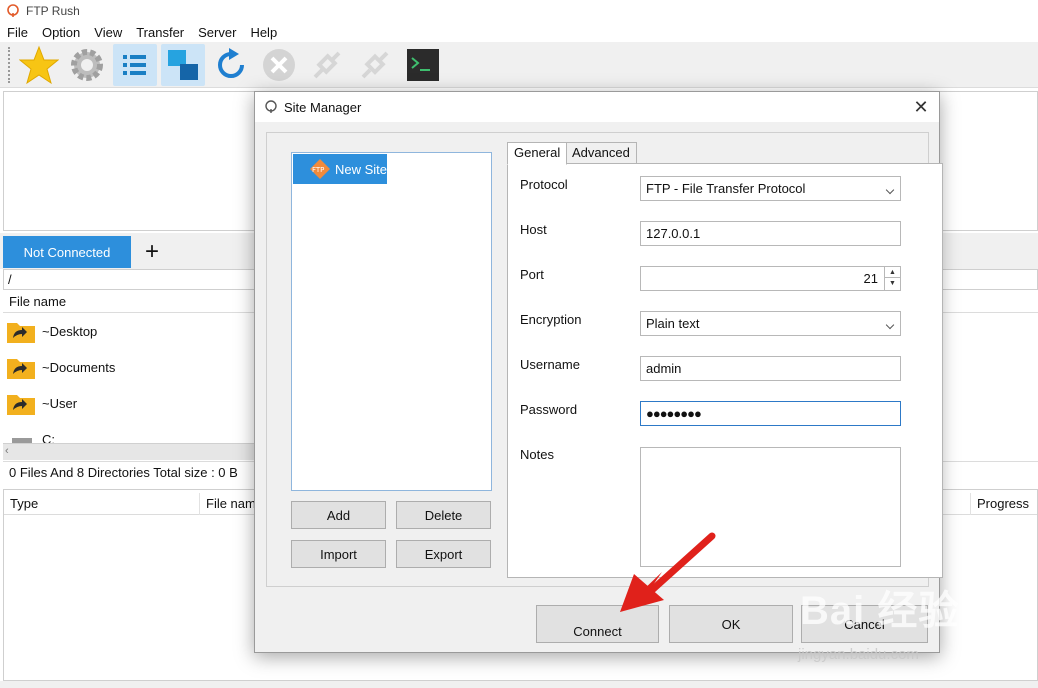  I want to click on export-button: Export, so click(443, 554).